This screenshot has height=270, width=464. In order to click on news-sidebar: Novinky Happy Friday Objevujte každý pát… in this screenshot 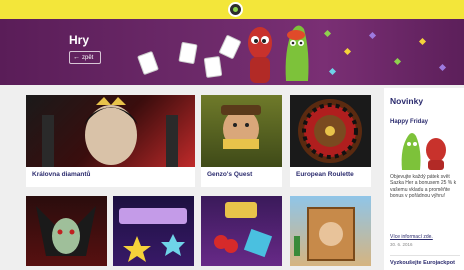, I will do `click(424, 179)`.